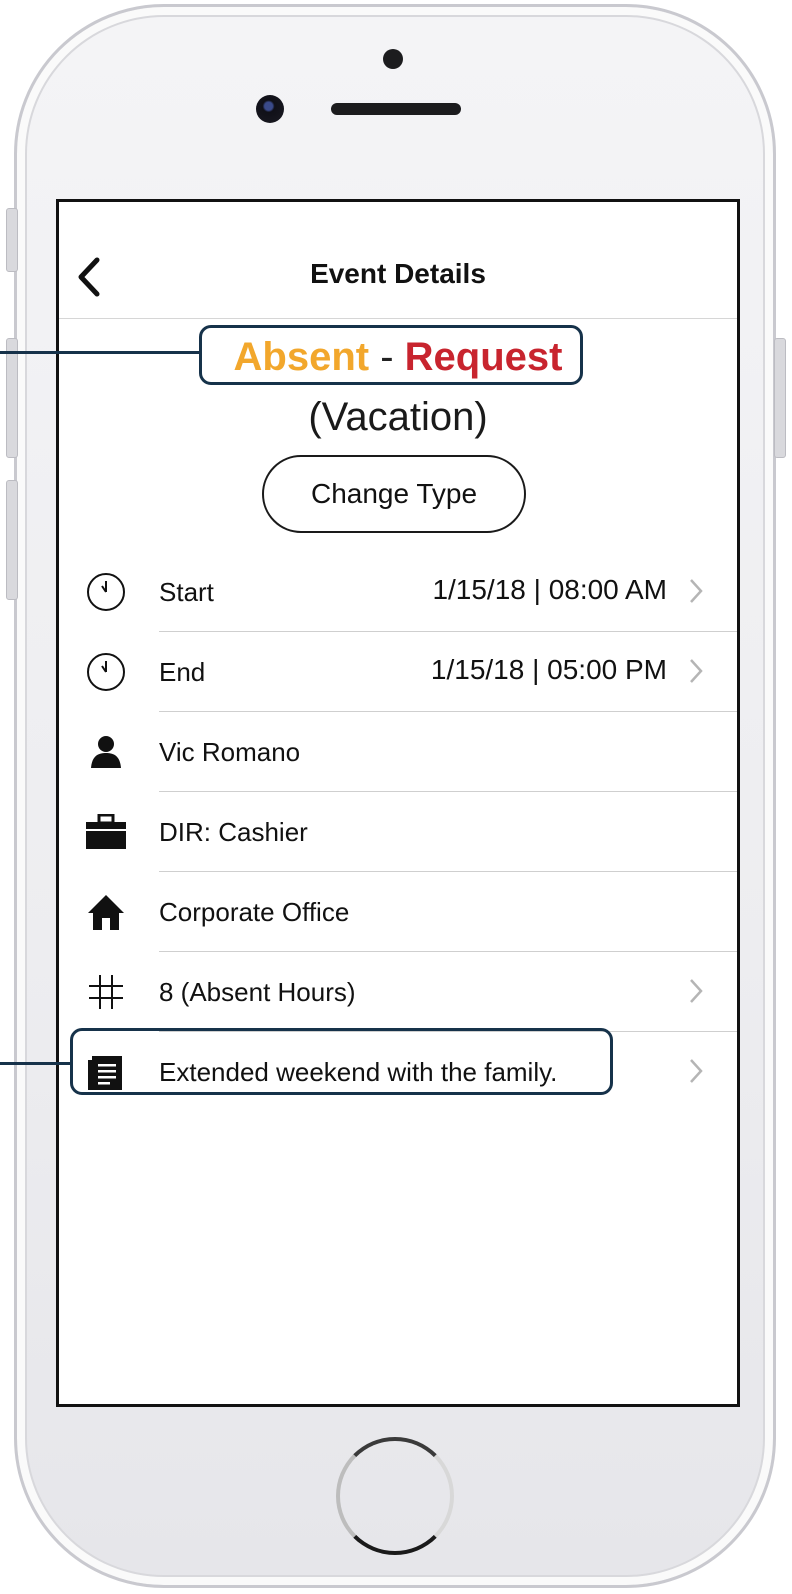 This screenshot has height=1594, width=792. Describe the element at coordinates (780, 398) in the screenshot. I see `power-button` at that location.